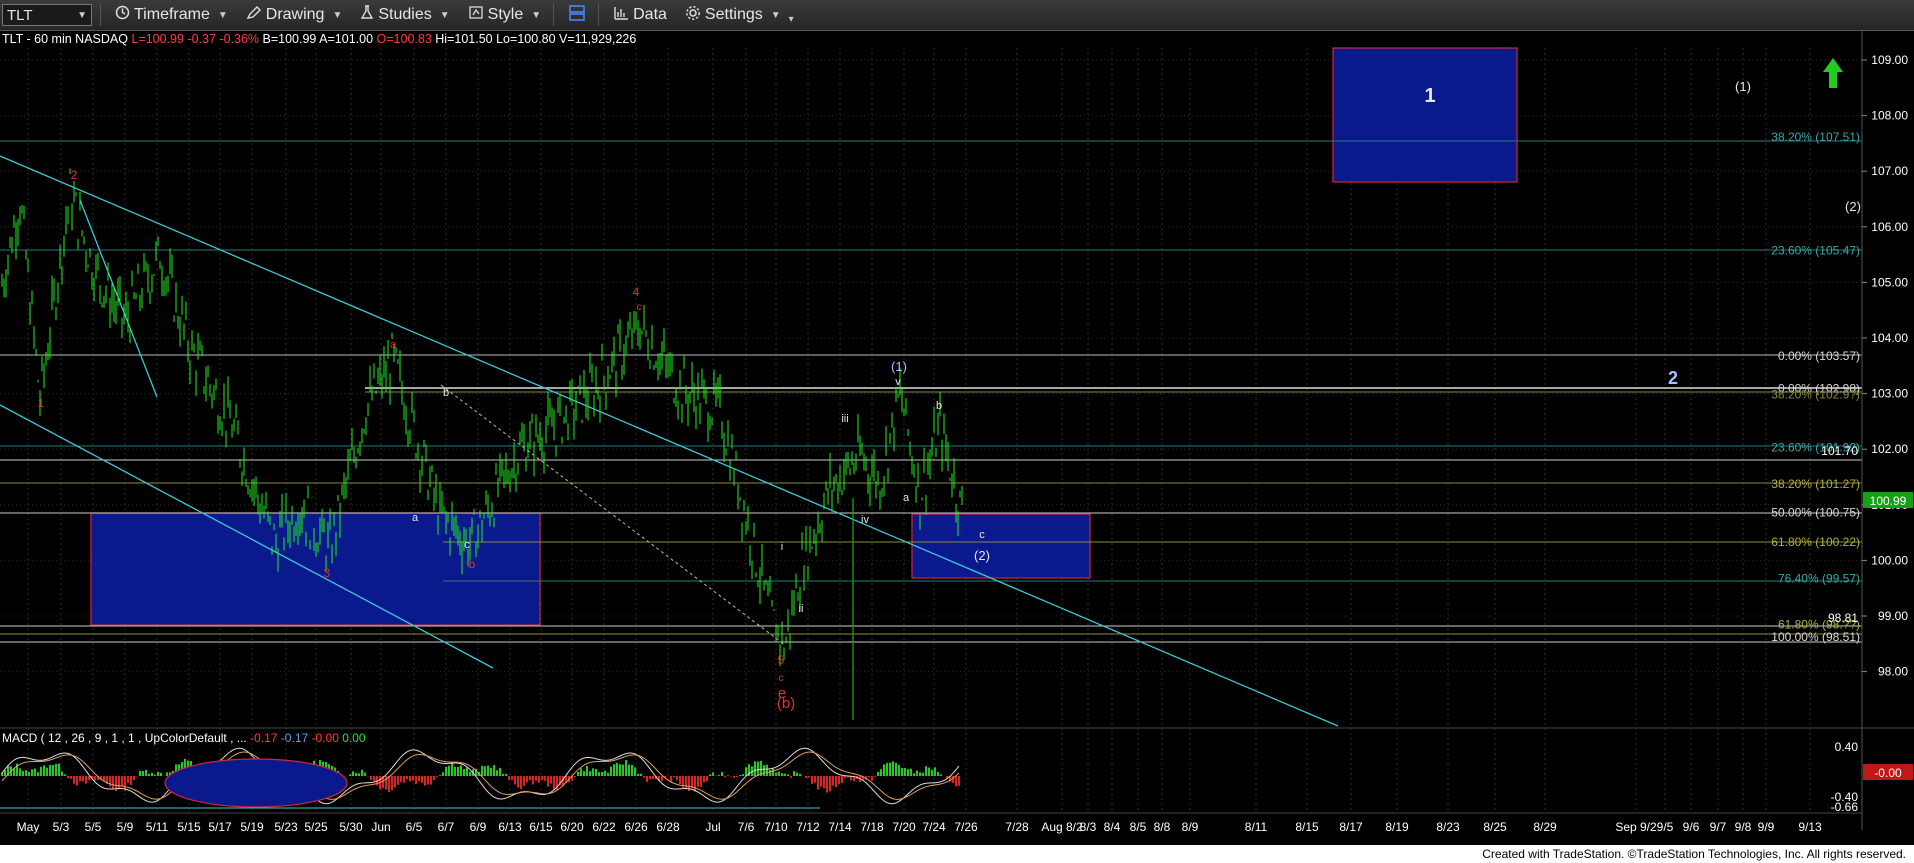 This screenshot has width=1914, height=863. I want to click on date-tick-label: 8/8, so click(1162, 827).